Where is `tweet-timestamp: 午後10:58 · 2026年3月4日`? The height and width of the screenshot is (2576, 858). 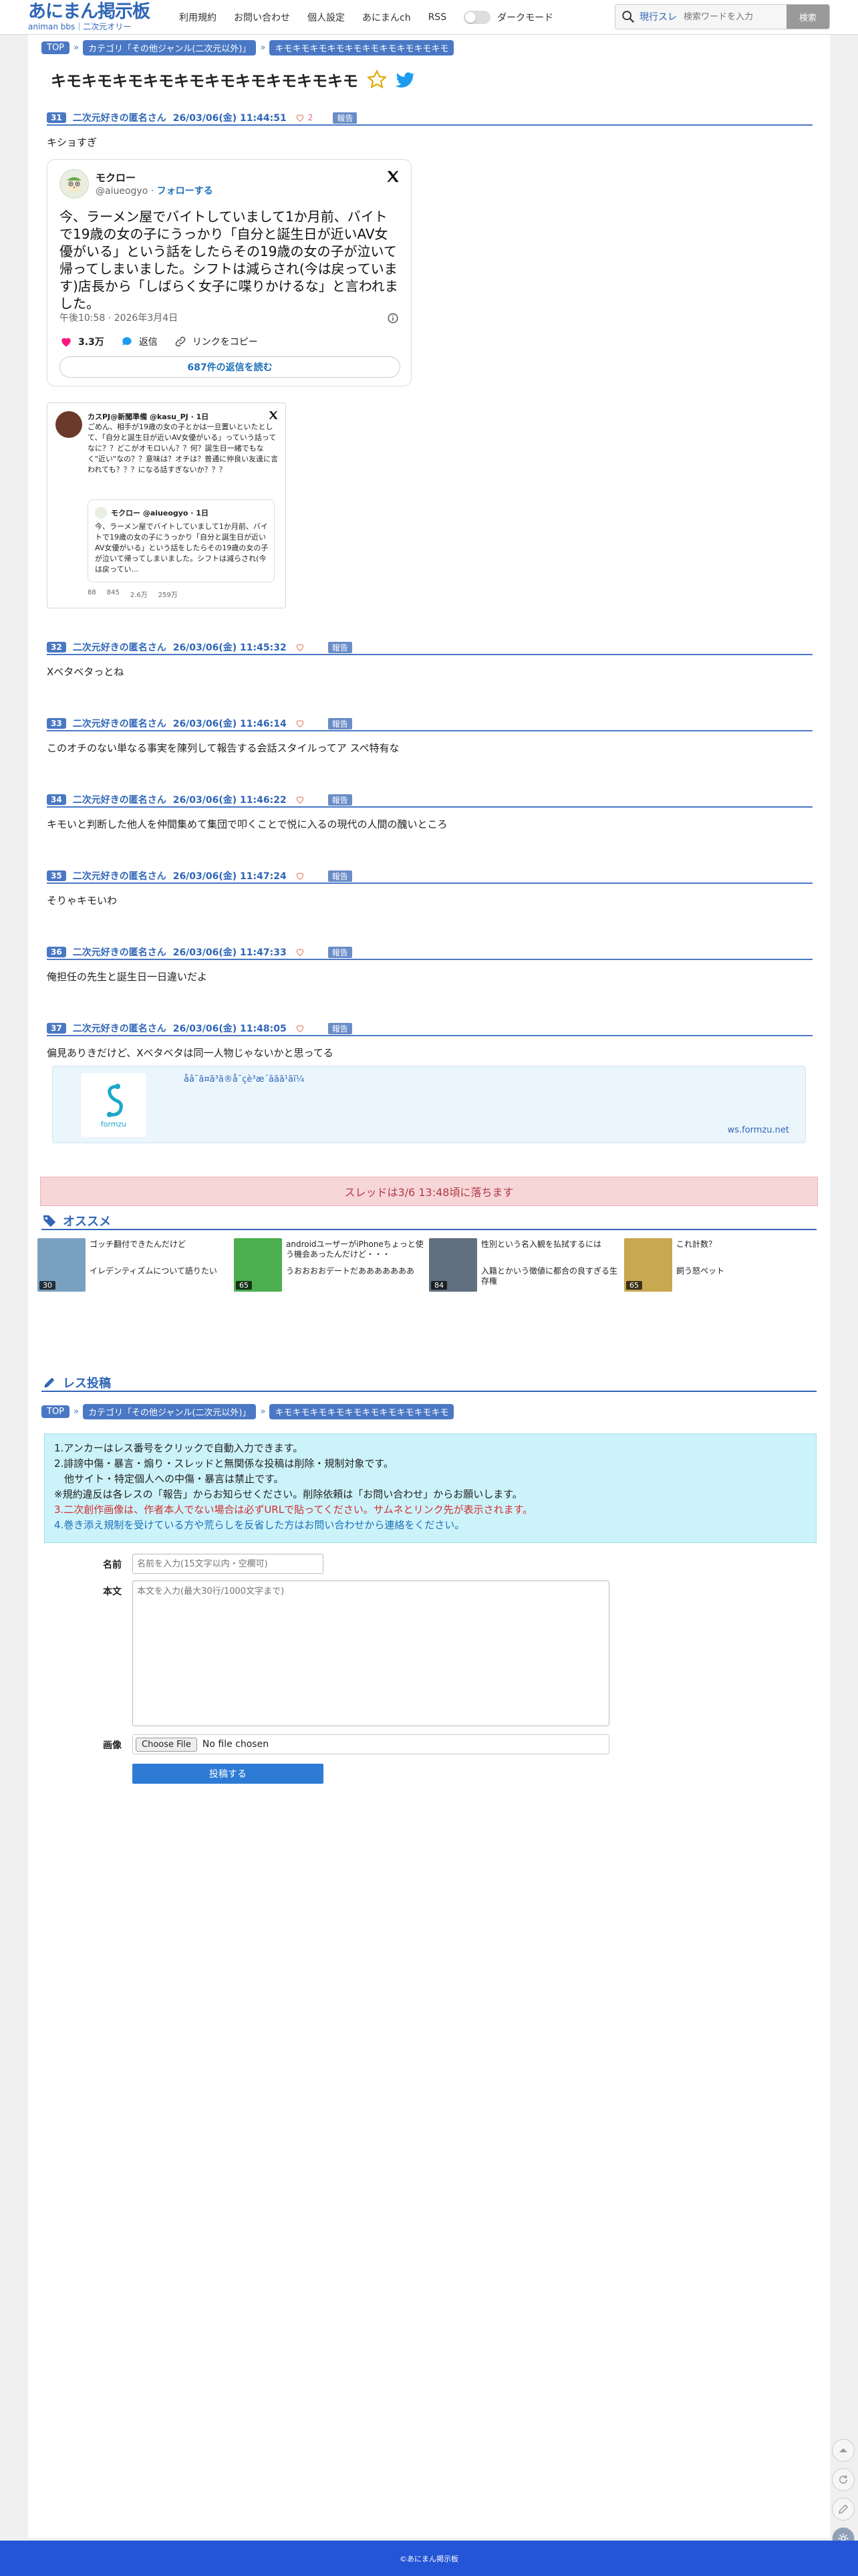
tweet-timestamp: 午後10:58 · 2026年3月4日 is located at coordinates (118, 317).